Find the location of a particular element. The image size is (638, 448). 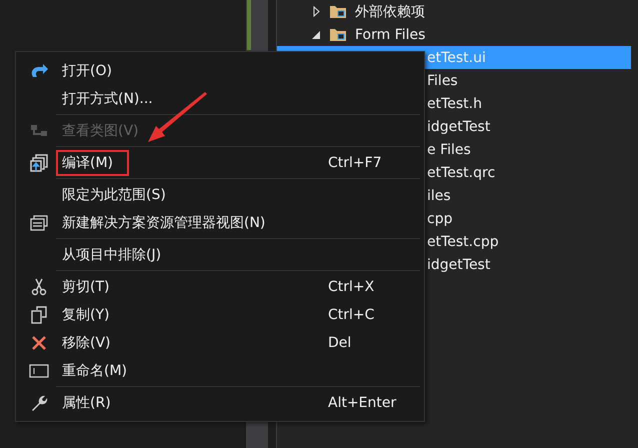

text-field-icon is located at coordinates (39, 371).